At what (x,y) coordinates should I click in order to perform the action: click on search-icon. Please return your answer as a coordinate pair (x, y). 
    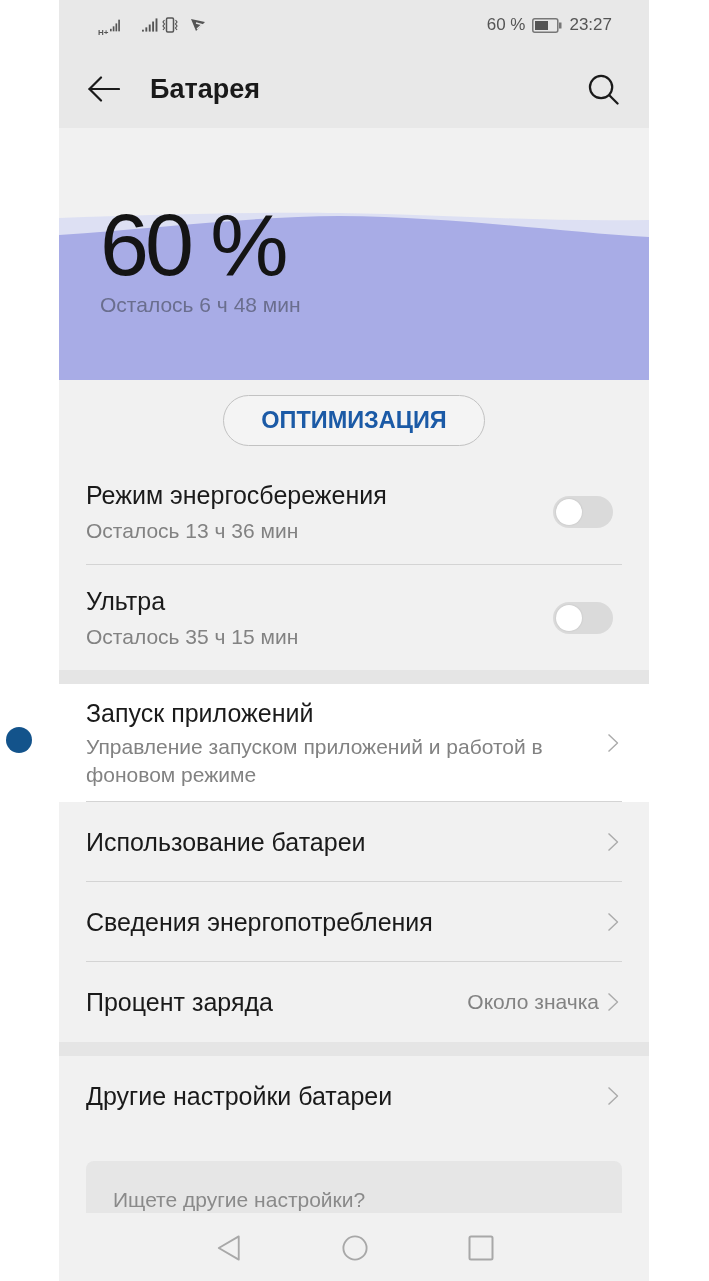
    Looking at the image, I should click on (603, 89).